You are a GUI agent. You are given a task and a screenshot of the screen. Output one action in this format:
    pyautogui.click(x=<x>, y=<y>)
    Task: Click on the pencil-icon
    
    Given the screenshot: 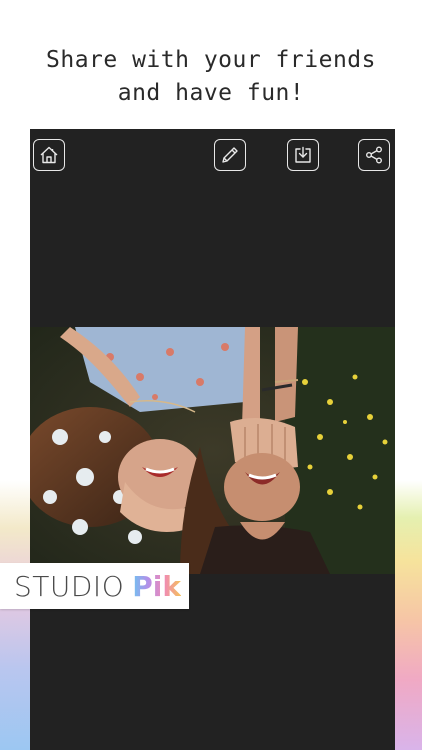 What is the action you would take?
    pyautogui.click(x=230, y=155)
    